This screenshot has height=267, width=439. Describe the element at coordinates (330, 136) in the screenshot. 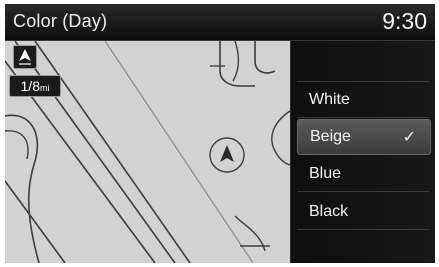

I see `option-label: Beige` at that location.